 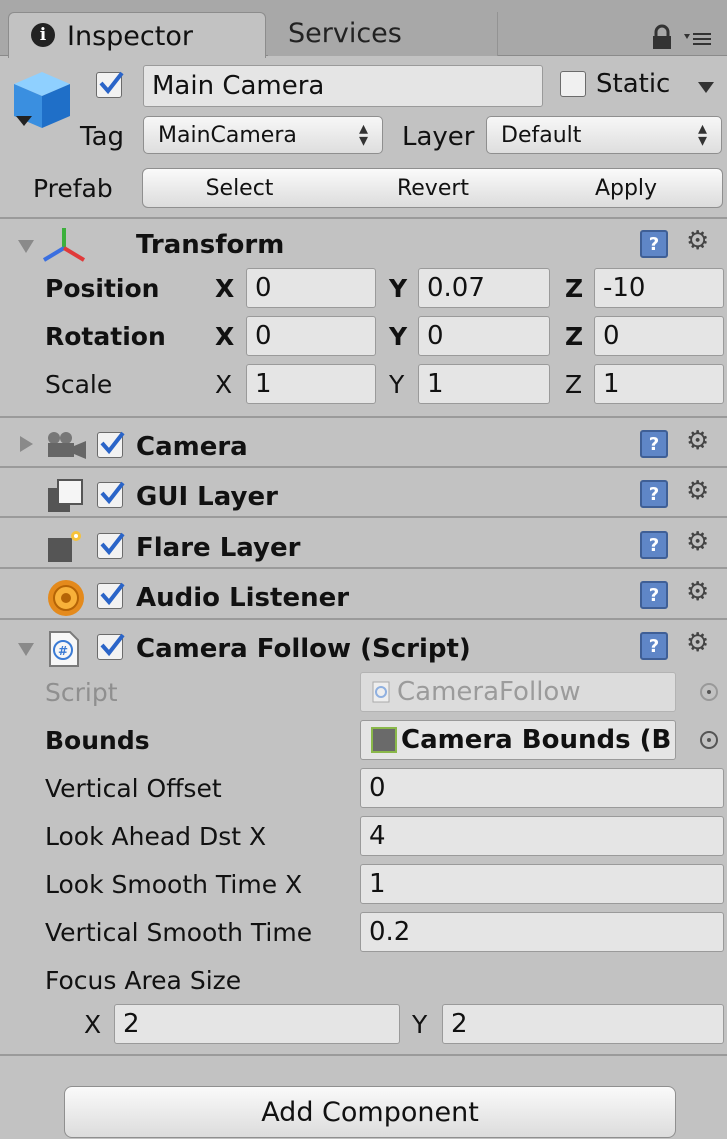 What do you see at coordinates (659, 336) in the screenshot?
I see `rotation-z-field: 0` at bounding box center [659, 336].